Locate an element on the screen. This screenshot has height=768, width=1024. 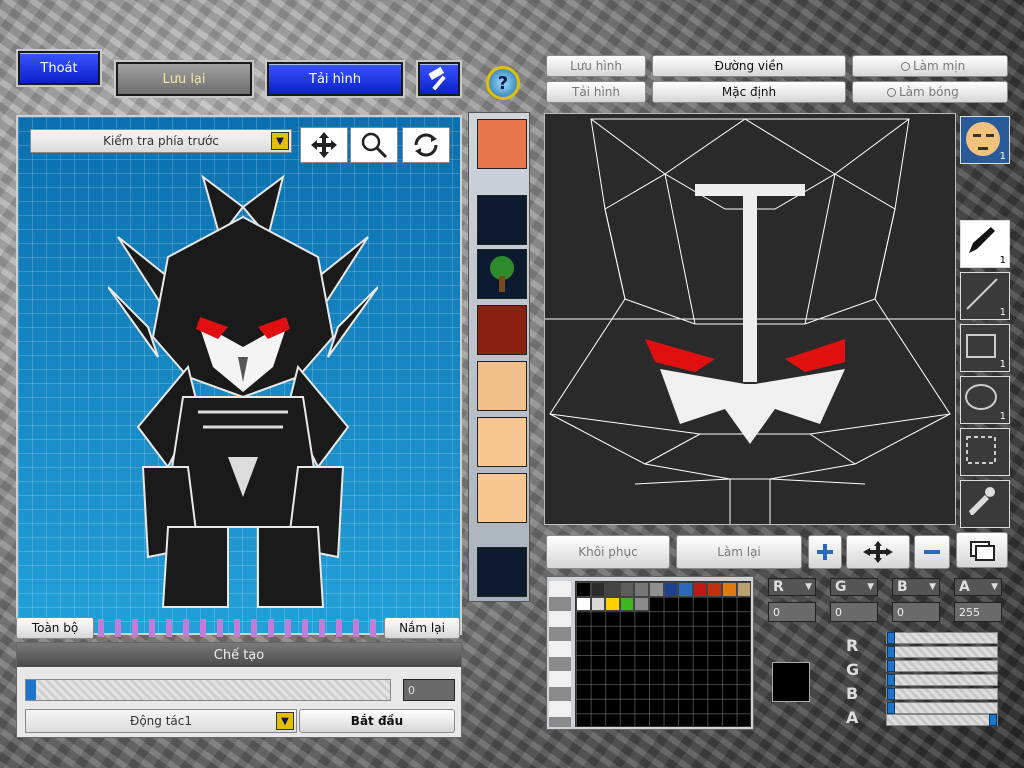
default-button: Mặc định is located at coordinates (749, 92).